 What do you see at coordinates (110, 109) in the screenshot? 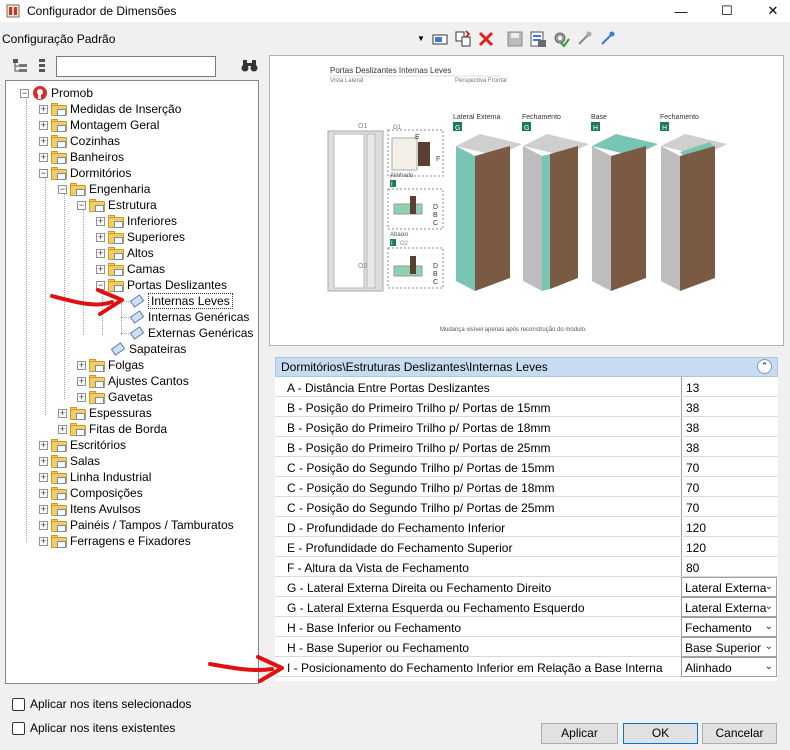
I see `tree-node-medidas: + Medidas de Inserção` at bounding box center [110, 109].